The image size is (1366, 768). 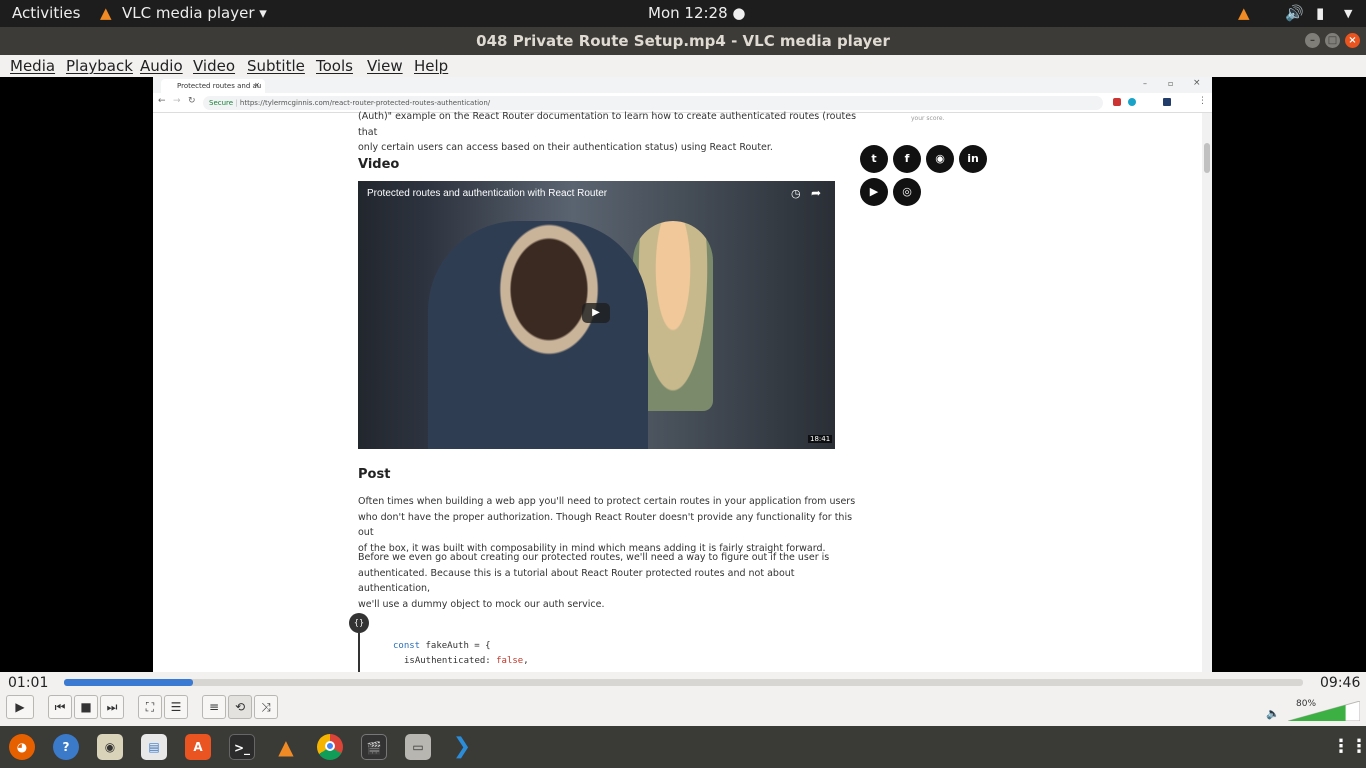 I want to click on code-text: fakeAuth = {, so click(x=455, y=646).